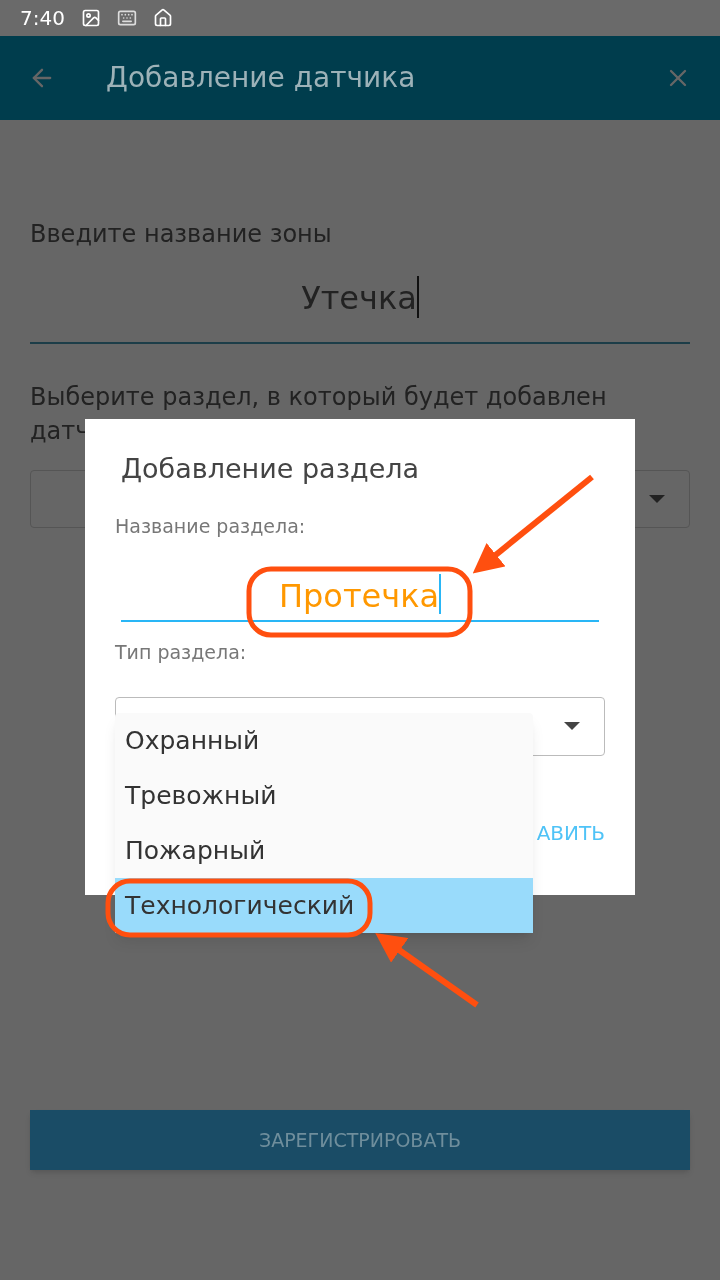 This screenshot has height=1280, width=720. What do you see at coordinates (324, 740) in the screenshot?
I see `dropdown-item: Охранный` at bounding box center [324, 740].